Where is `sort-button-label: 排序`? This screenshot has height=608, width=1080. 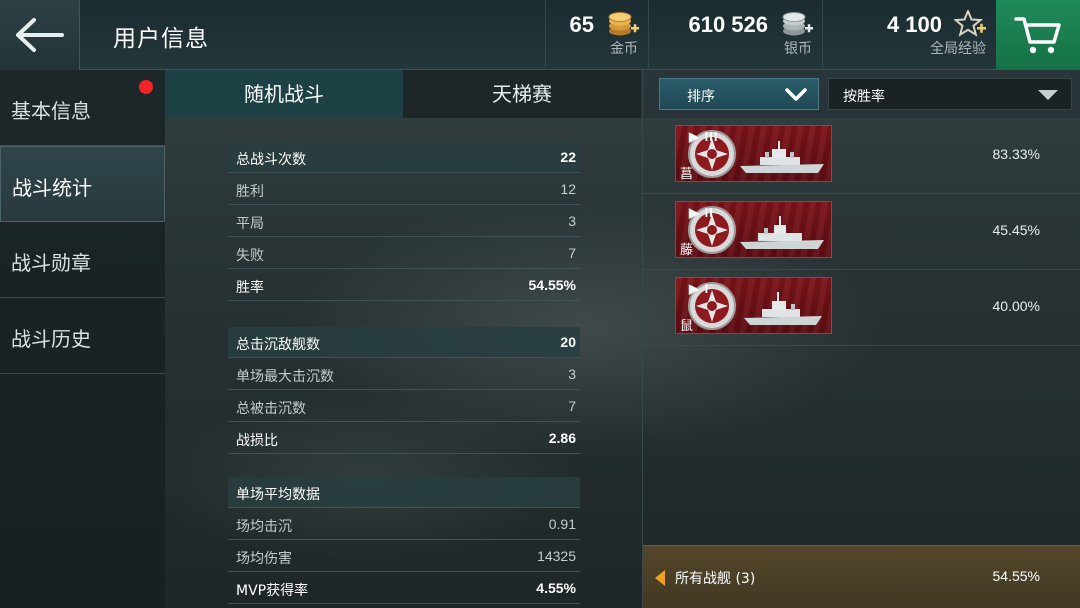 sort-button-label: 排序 is located at coordinates (701, 97).